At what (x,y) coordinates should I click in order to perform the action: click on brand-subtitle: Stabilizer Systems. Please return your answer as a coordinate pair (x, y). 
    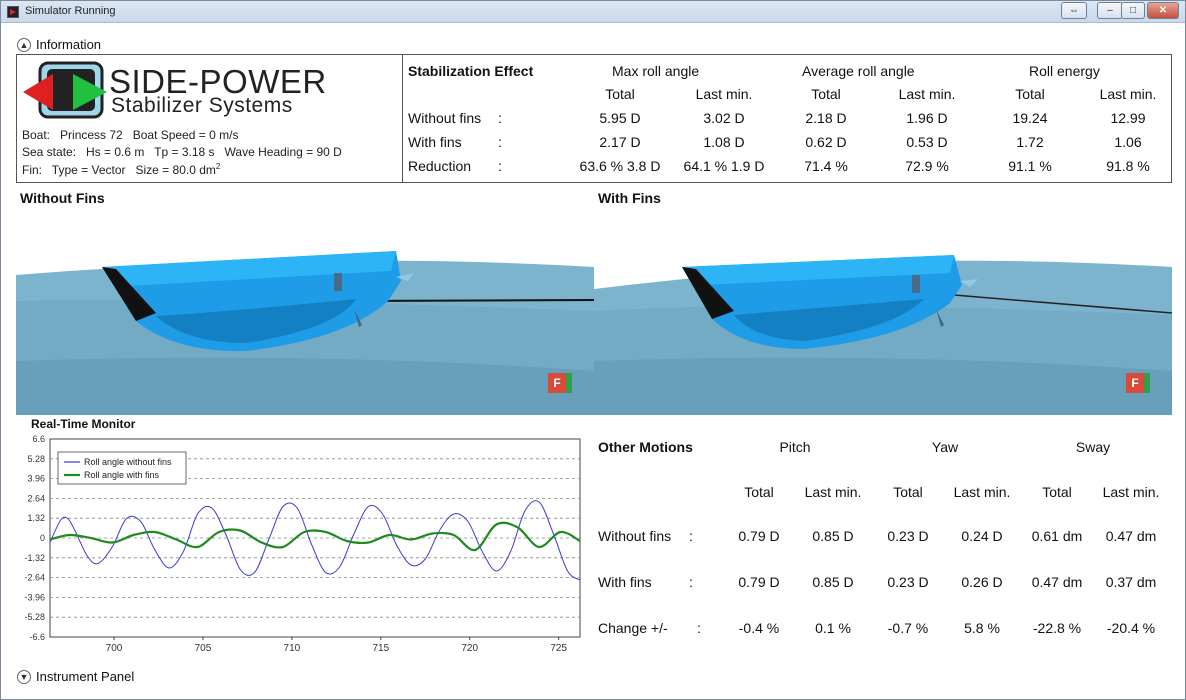
    Looking at the image, I should click on (202, 105).